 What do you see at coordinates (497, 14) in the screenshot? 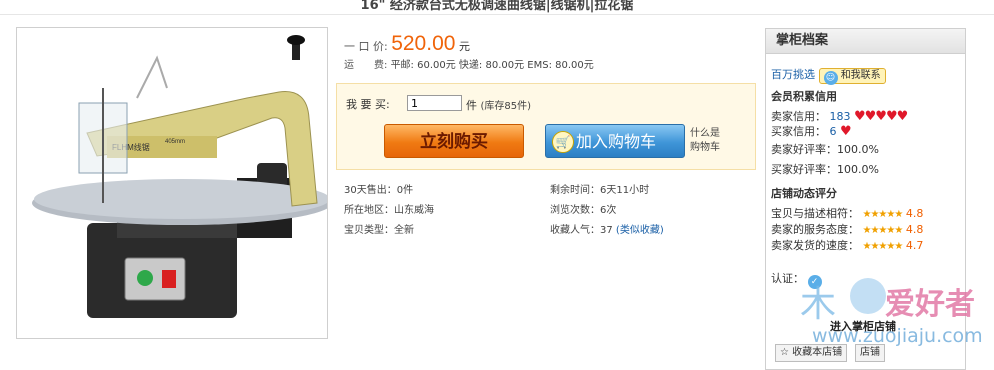
I see `title-divider` at bounding box center [497, 14].